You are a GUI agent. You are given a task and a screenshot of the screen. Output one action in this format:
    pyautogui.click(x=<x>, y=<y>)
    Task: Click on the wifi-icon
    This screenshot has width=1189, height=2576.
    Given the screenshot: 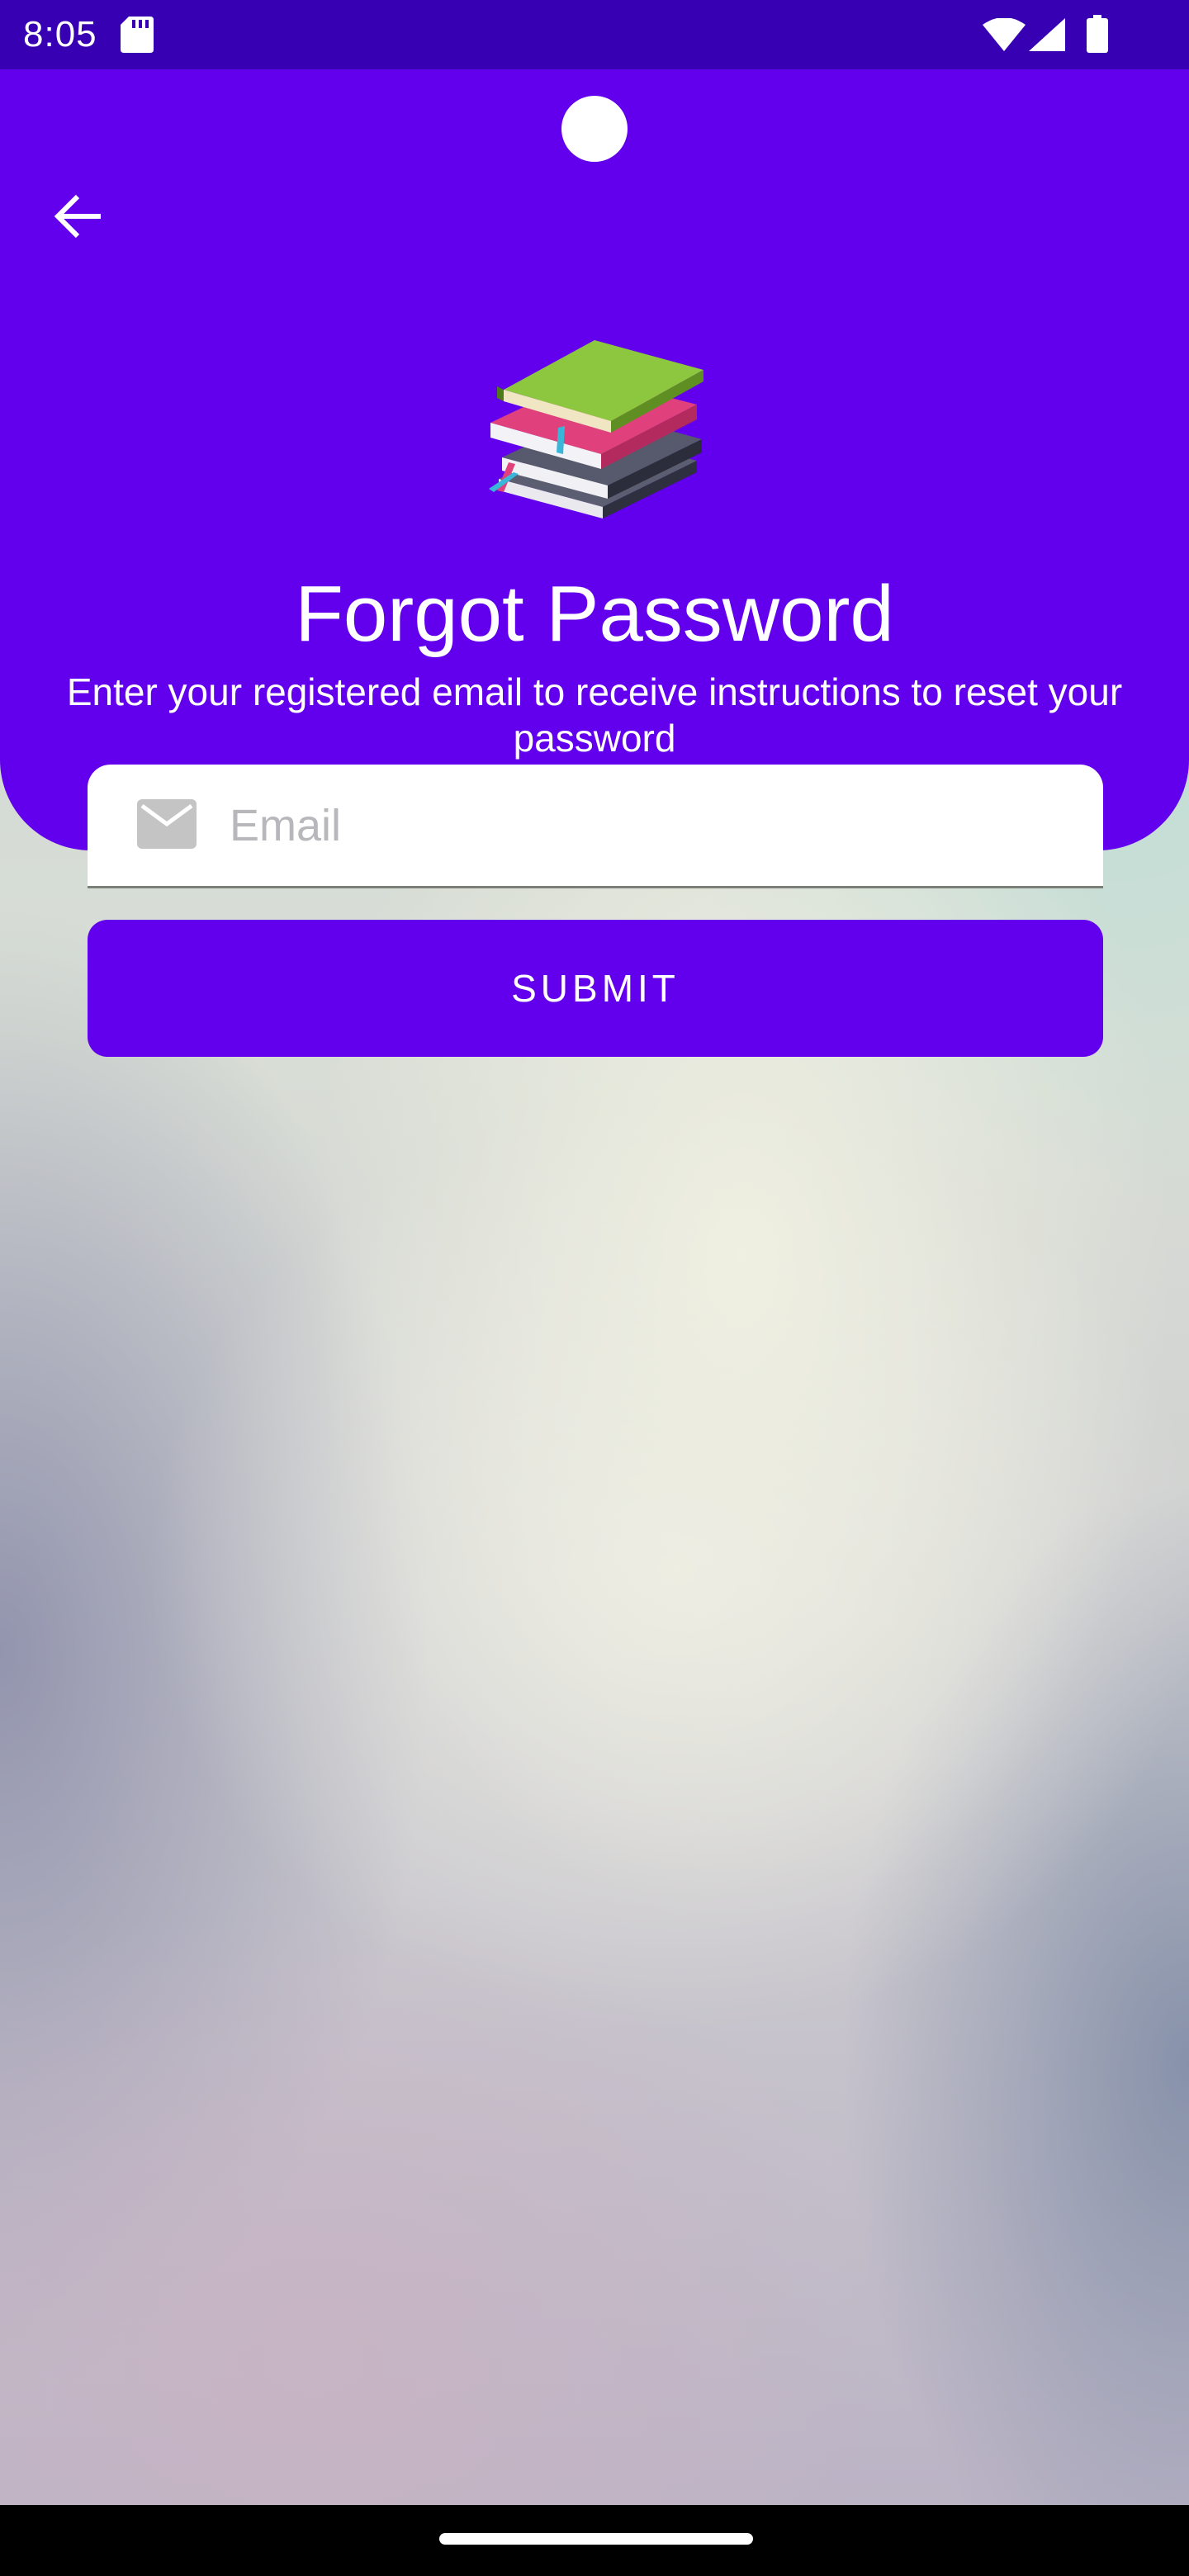 What is the action you would take?
    pyautogui.click(x=1004, y=35)
    